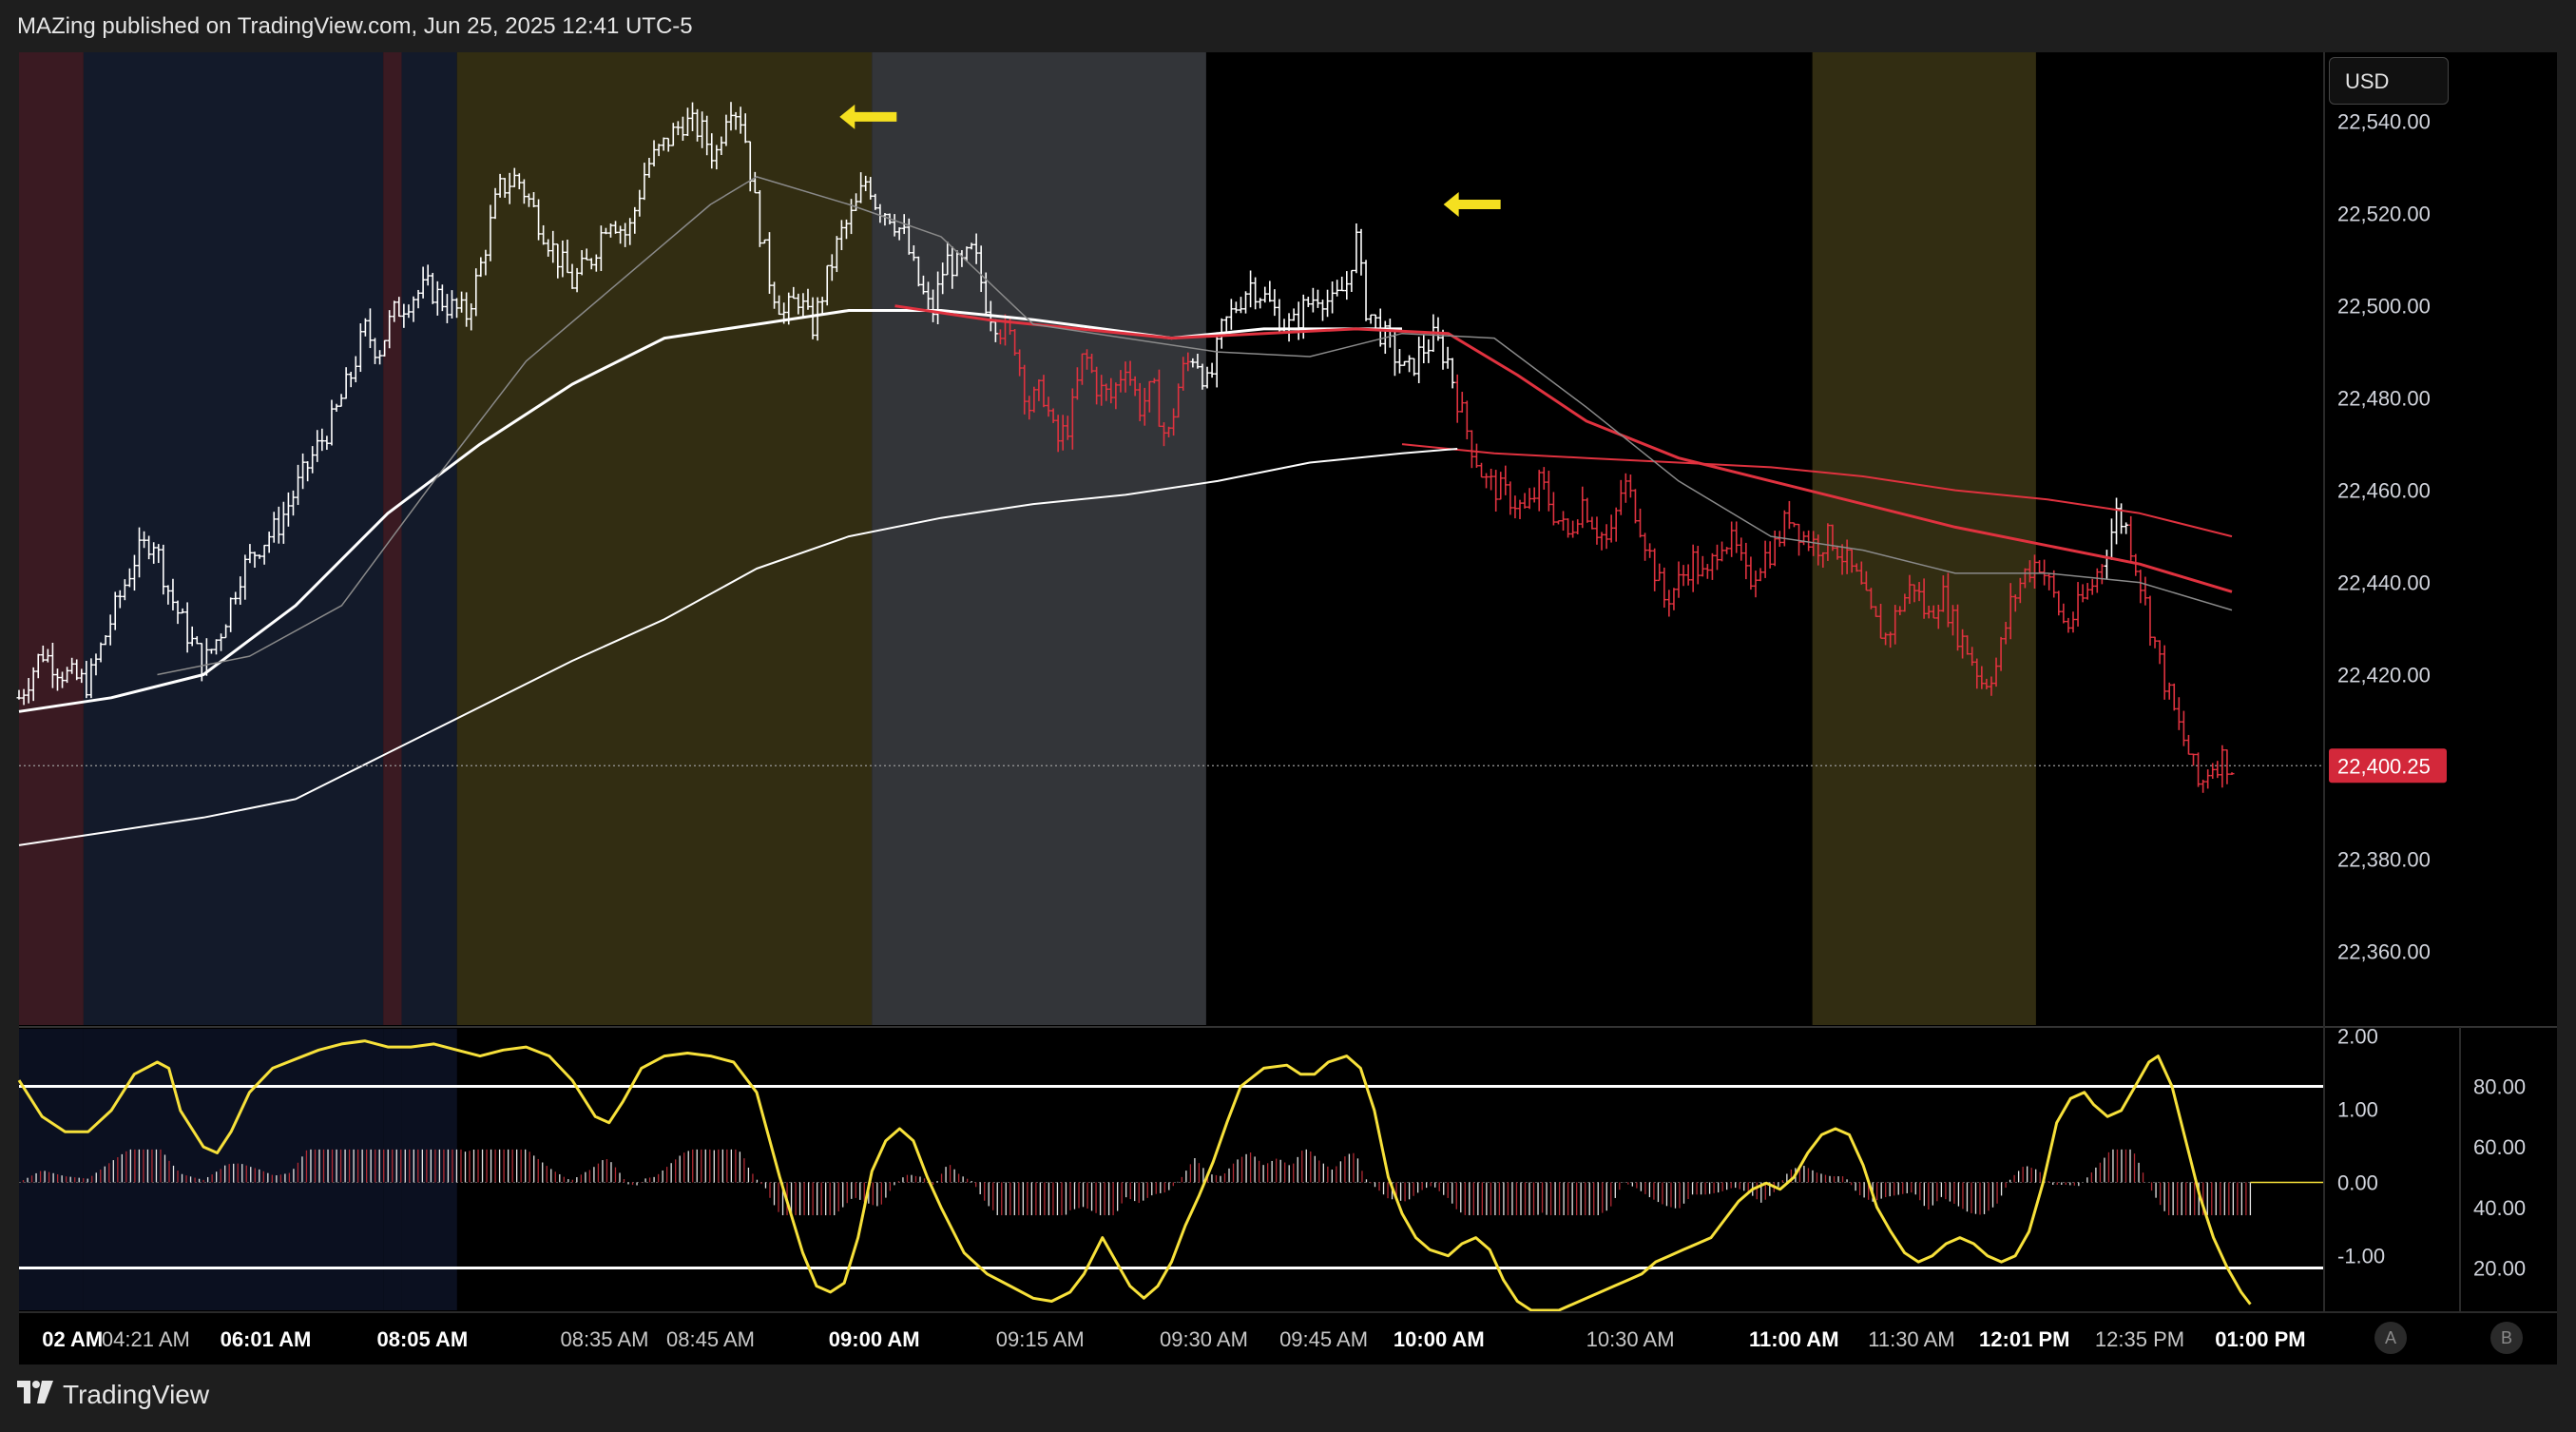  What do you see at coordinates (2384, 951) in the screenshot?
I see `price-tick-label: 22,360.00` at bounding box center [2384, 951].